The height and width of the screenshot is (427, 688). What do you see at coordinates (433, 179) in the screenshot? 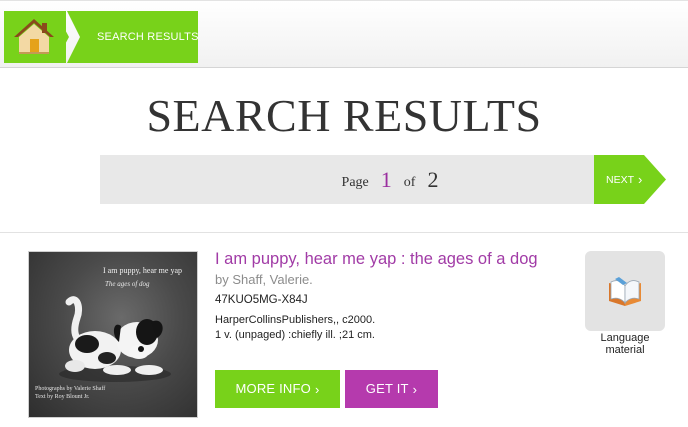
I see `total-pages-number: 2` at bounding box center [433, 179].